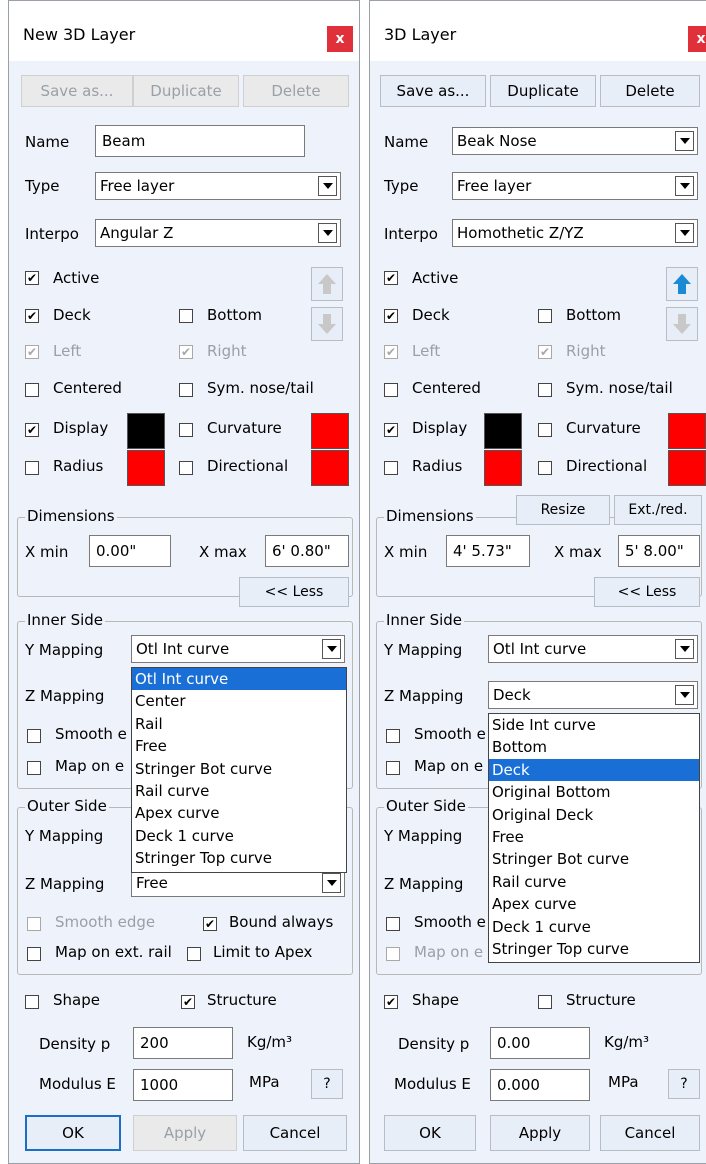 This screenshot has height=1164, width=706. I want to click on xmax-input: 5' 8.00", so click(659, 551).